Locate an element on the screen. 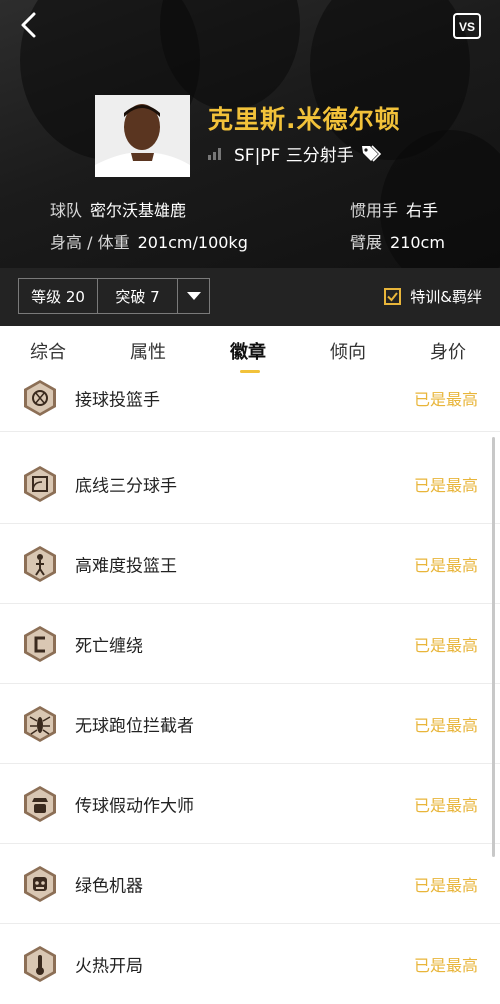  back-chevron-icon is located at coordinates (28, 25).